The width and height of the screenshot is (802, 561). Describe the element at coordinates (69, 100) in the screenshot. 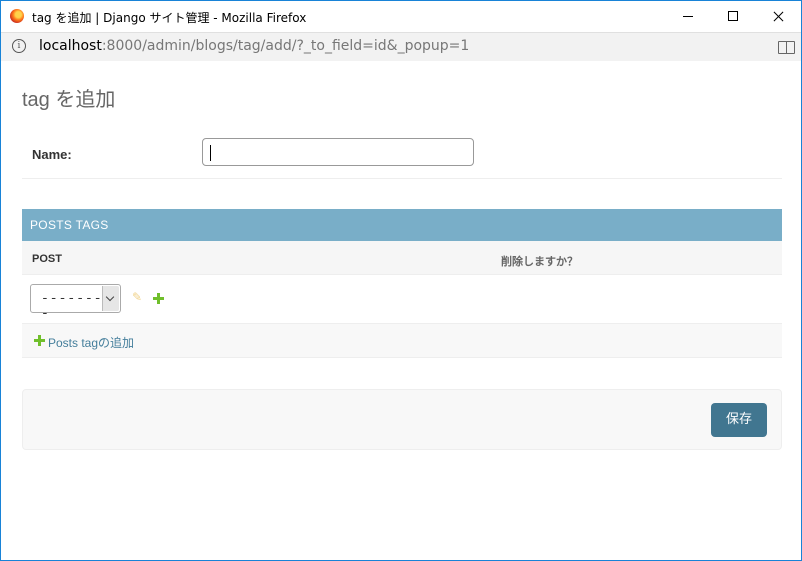

I see `page-title: tag を追加` at that location.